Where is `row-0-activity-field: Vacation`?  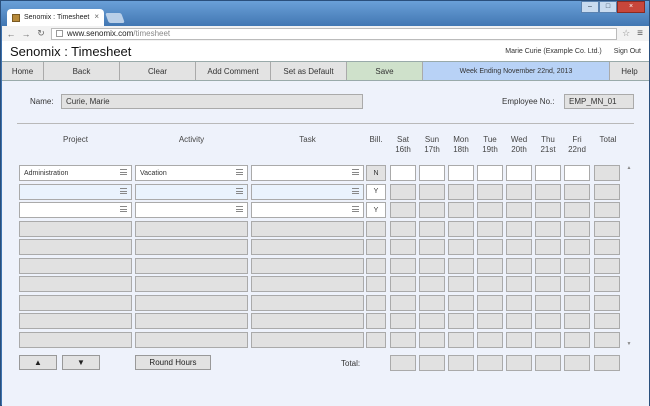 row-0-activity-field: Vacation is located at coordinates (191, 173).